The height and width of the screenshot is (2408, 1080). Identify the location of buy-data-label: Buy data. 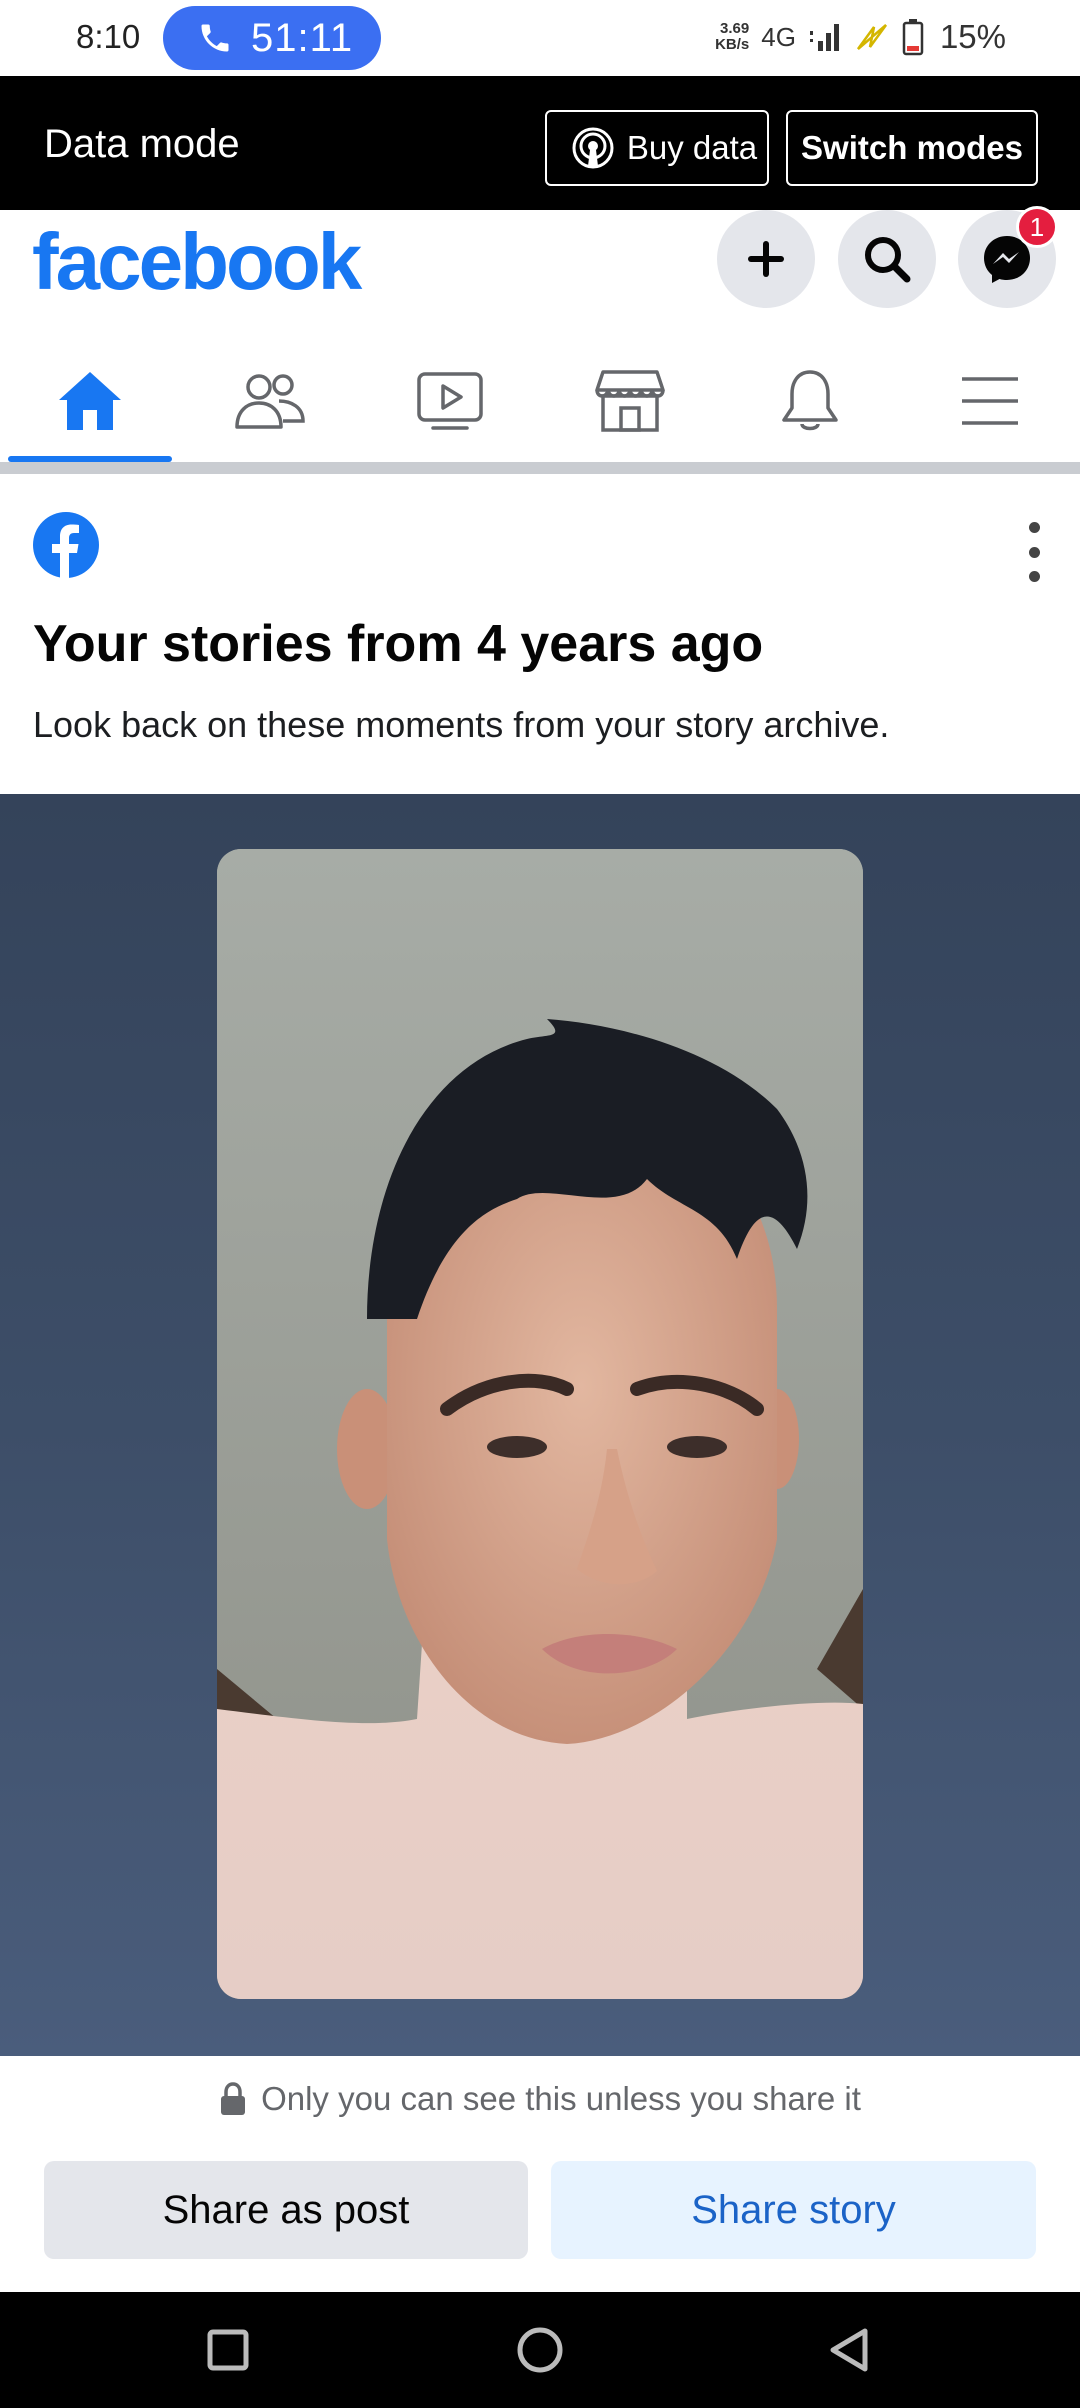
(692, 147).